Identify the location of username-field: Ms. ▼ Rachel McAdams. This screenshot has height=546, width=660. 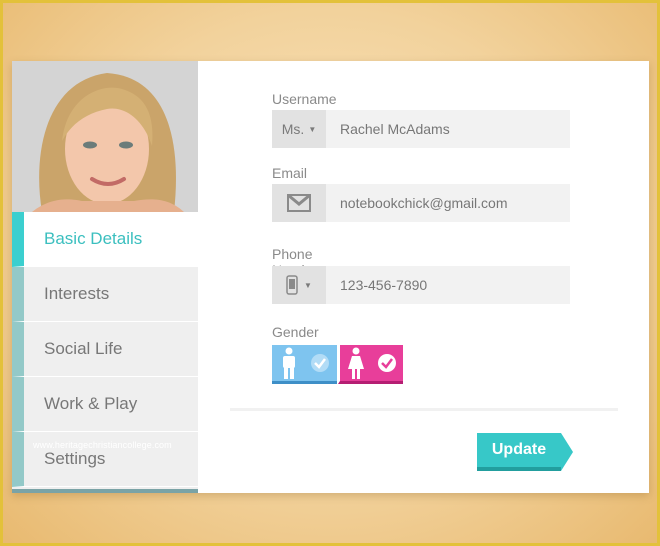
(421, 129).